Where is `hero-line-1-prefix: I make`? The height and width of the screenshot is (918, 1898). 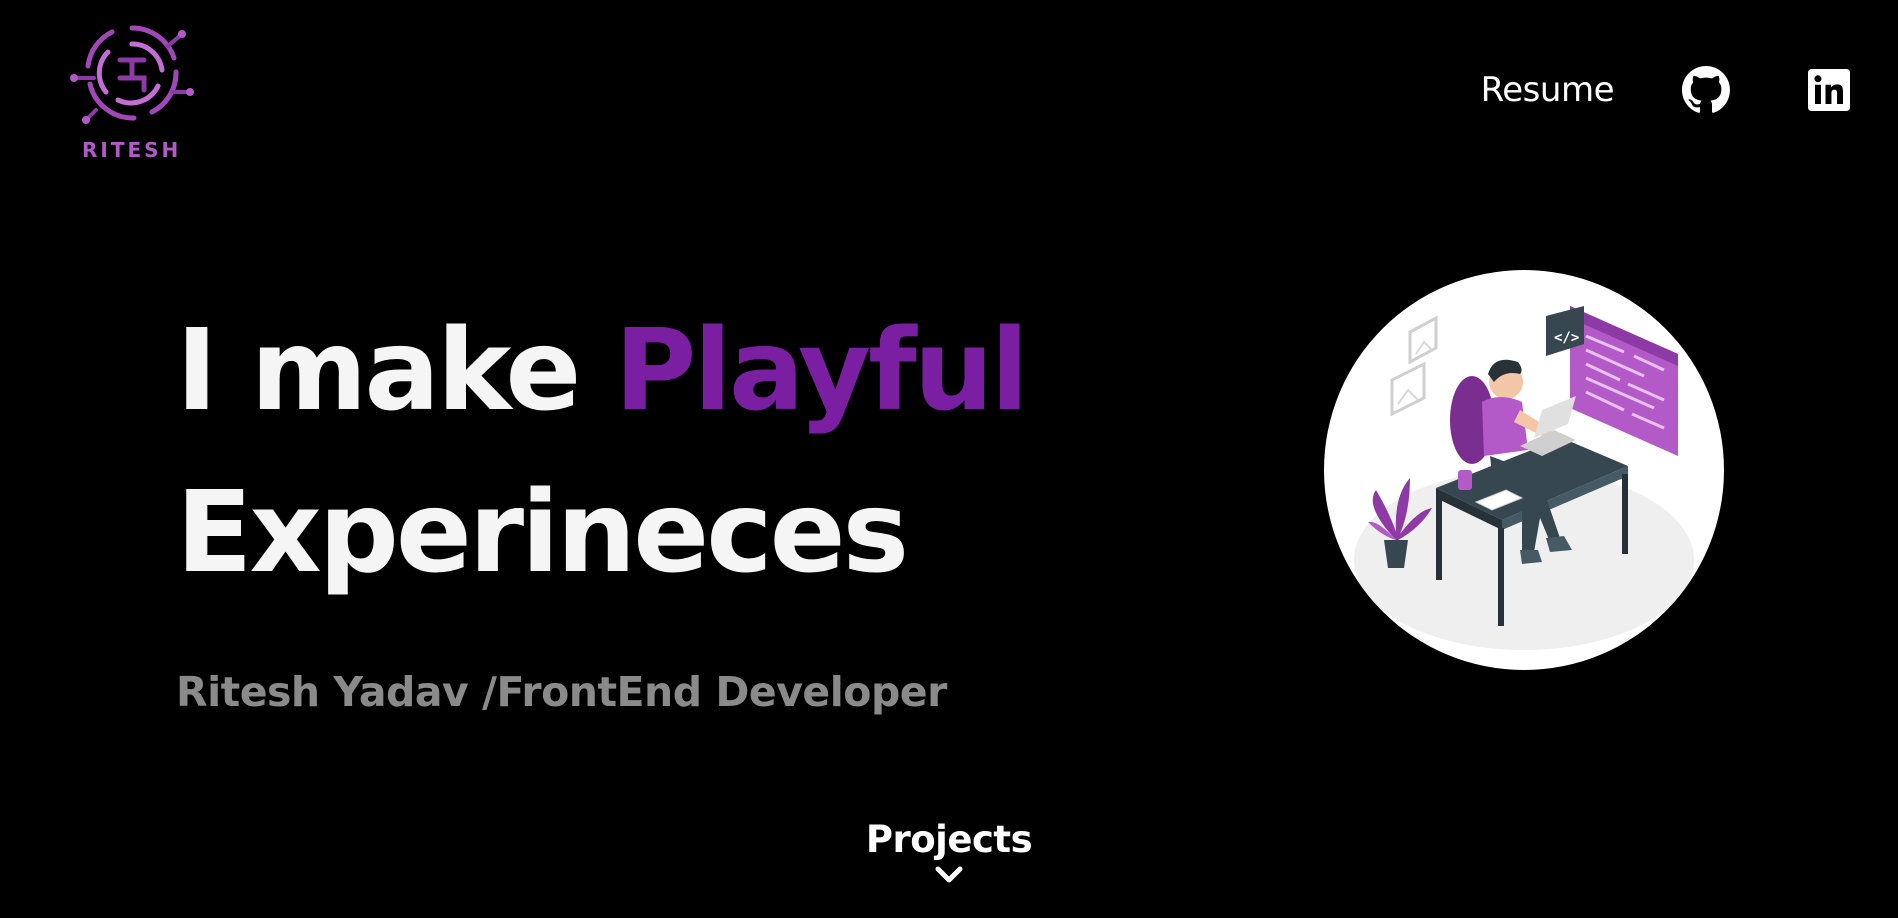
hero-line-1-prefix: I make is located at coordinates (395, 371).